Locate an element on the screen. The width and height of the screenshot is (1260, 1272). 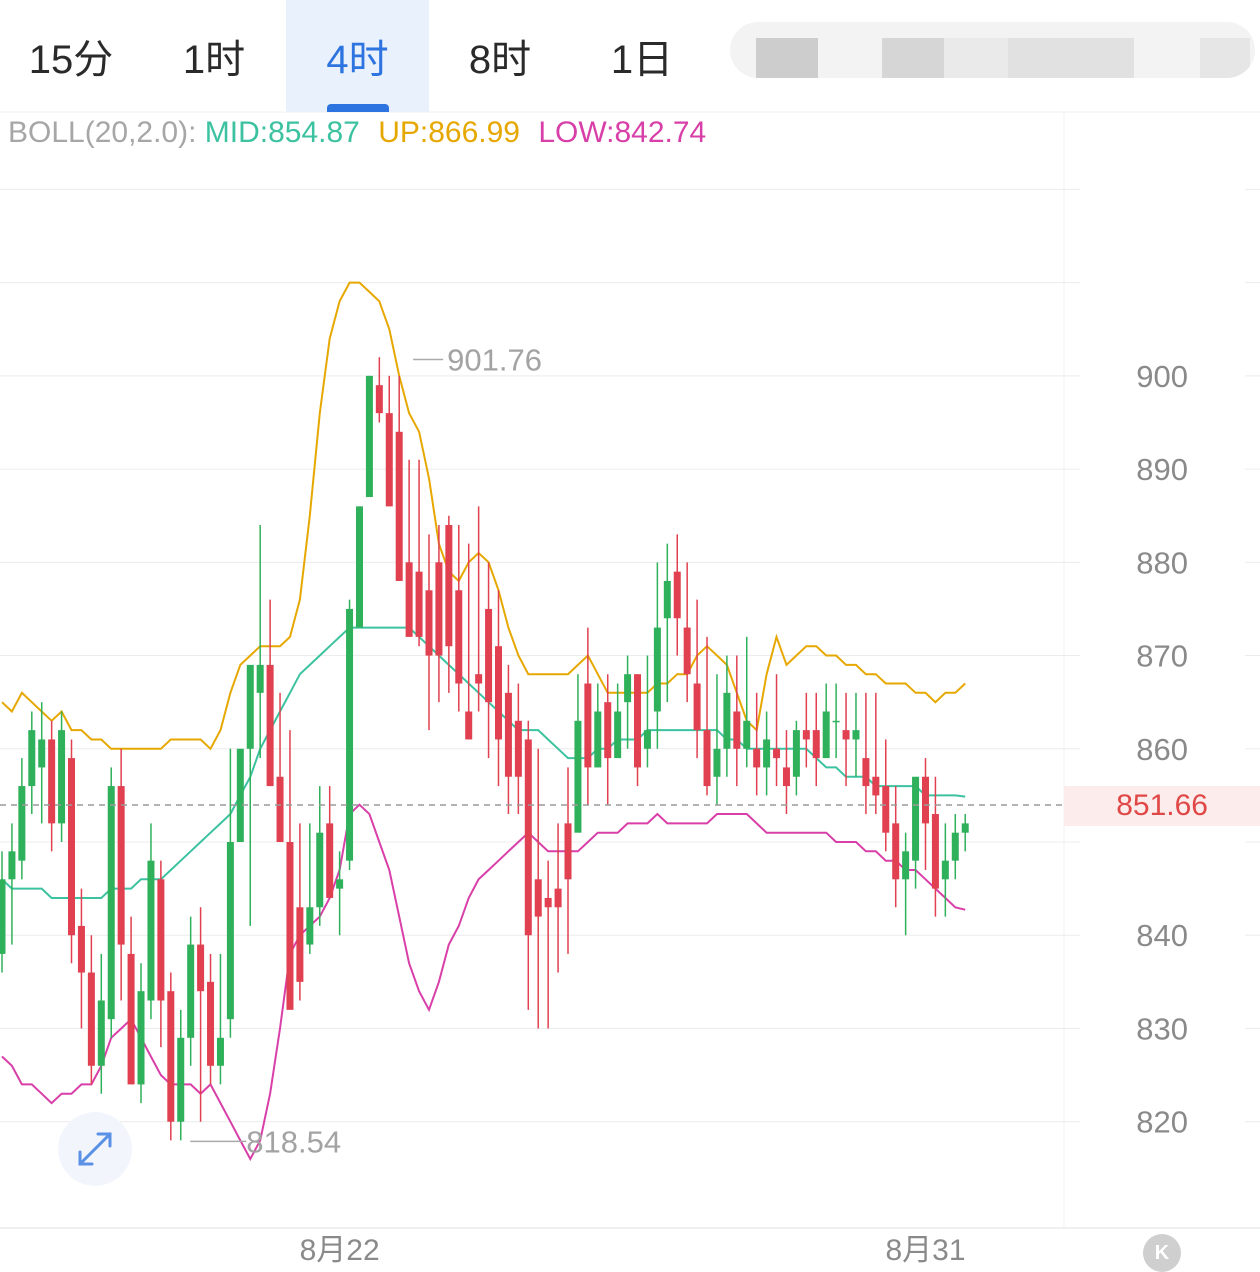
active-tab-indicator is located at coordinates (357, 108).